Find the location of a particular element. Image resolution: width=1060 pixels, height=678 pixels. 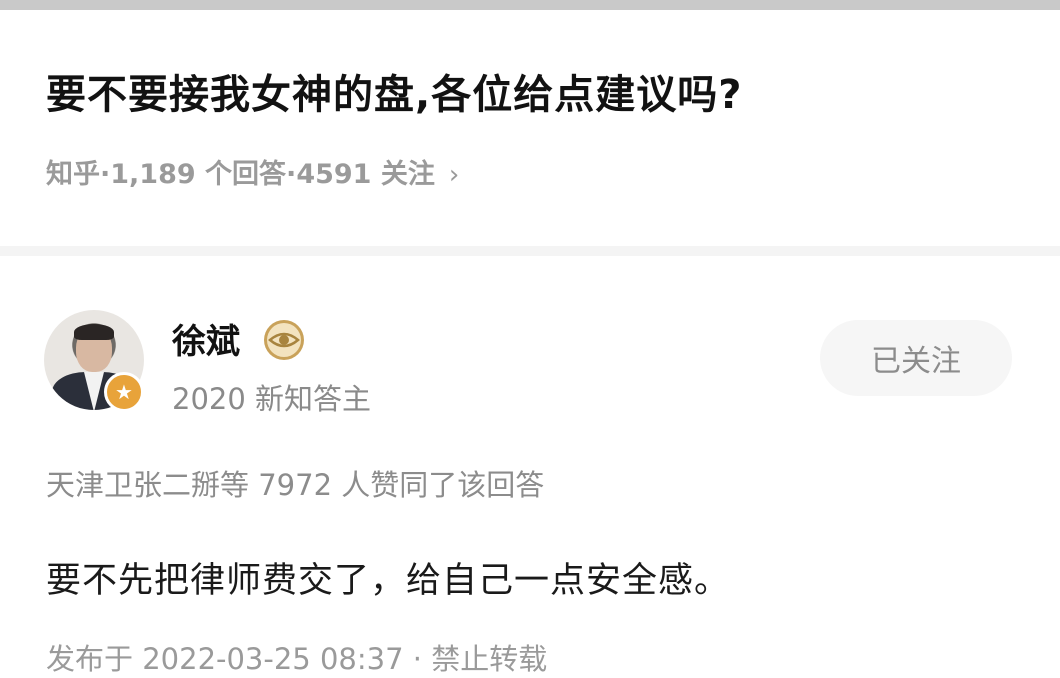

eye-level-icon is located at coordinates (284, 340).